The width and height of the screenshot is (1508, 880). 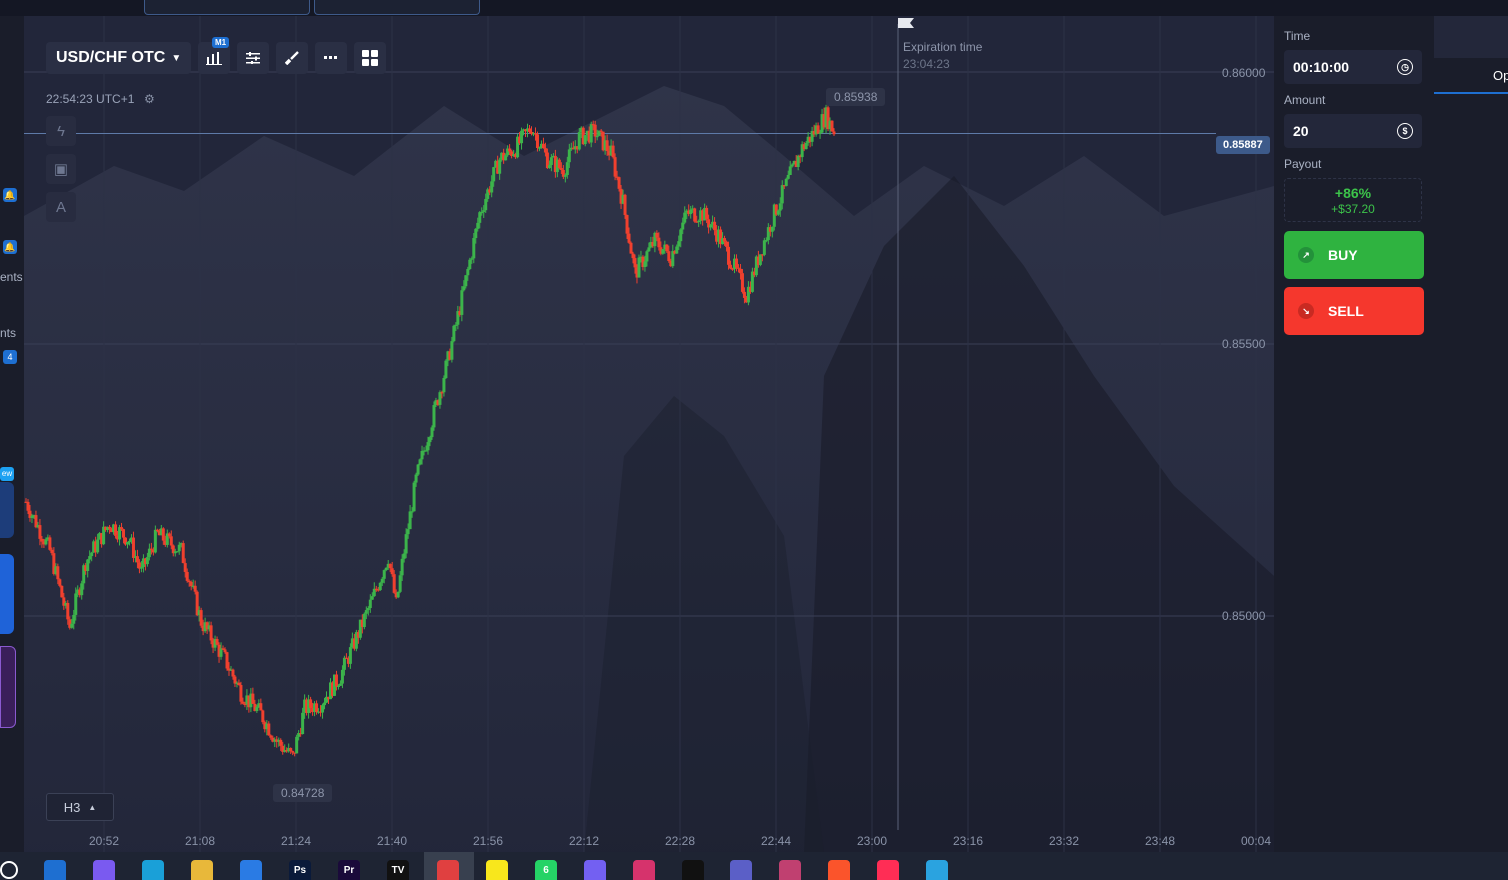 What do you see at coordinates (968, 841) in the screenshot?
I see `time-axis-label: 23:16` at bounding box center [968, 841].